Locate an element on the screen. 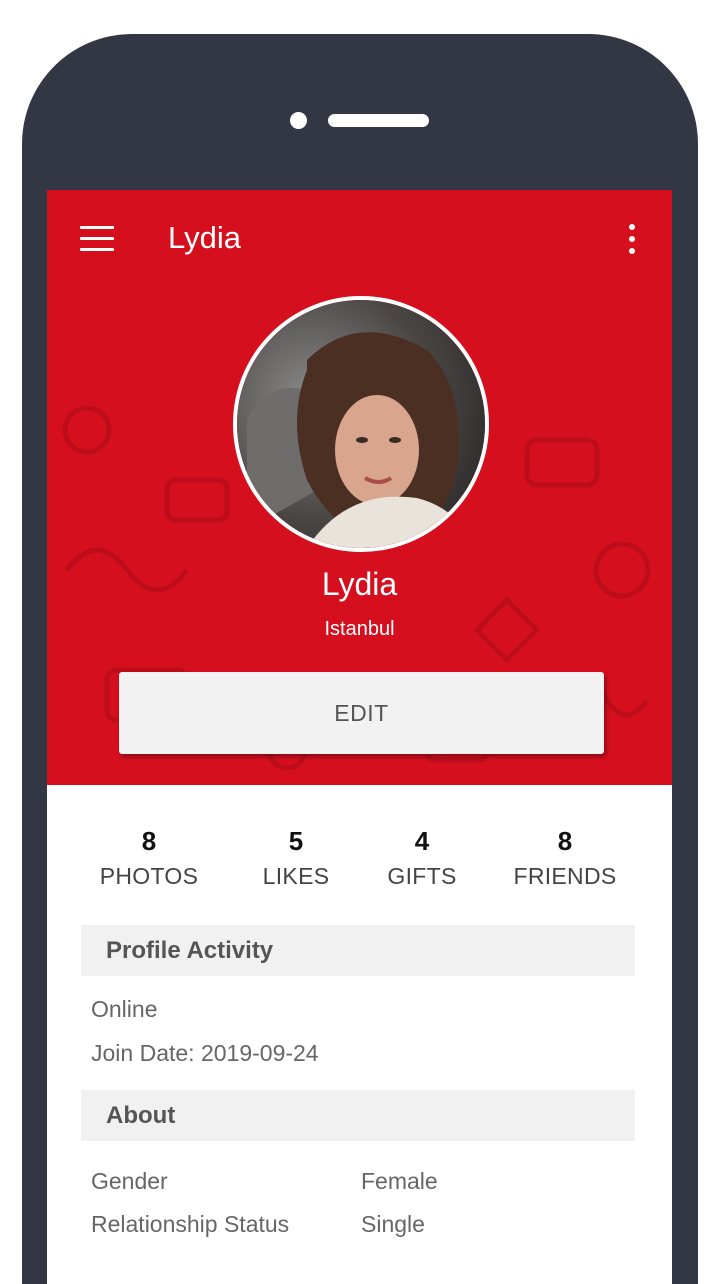  stat-value: 4 is located at coordinates (422, 841).